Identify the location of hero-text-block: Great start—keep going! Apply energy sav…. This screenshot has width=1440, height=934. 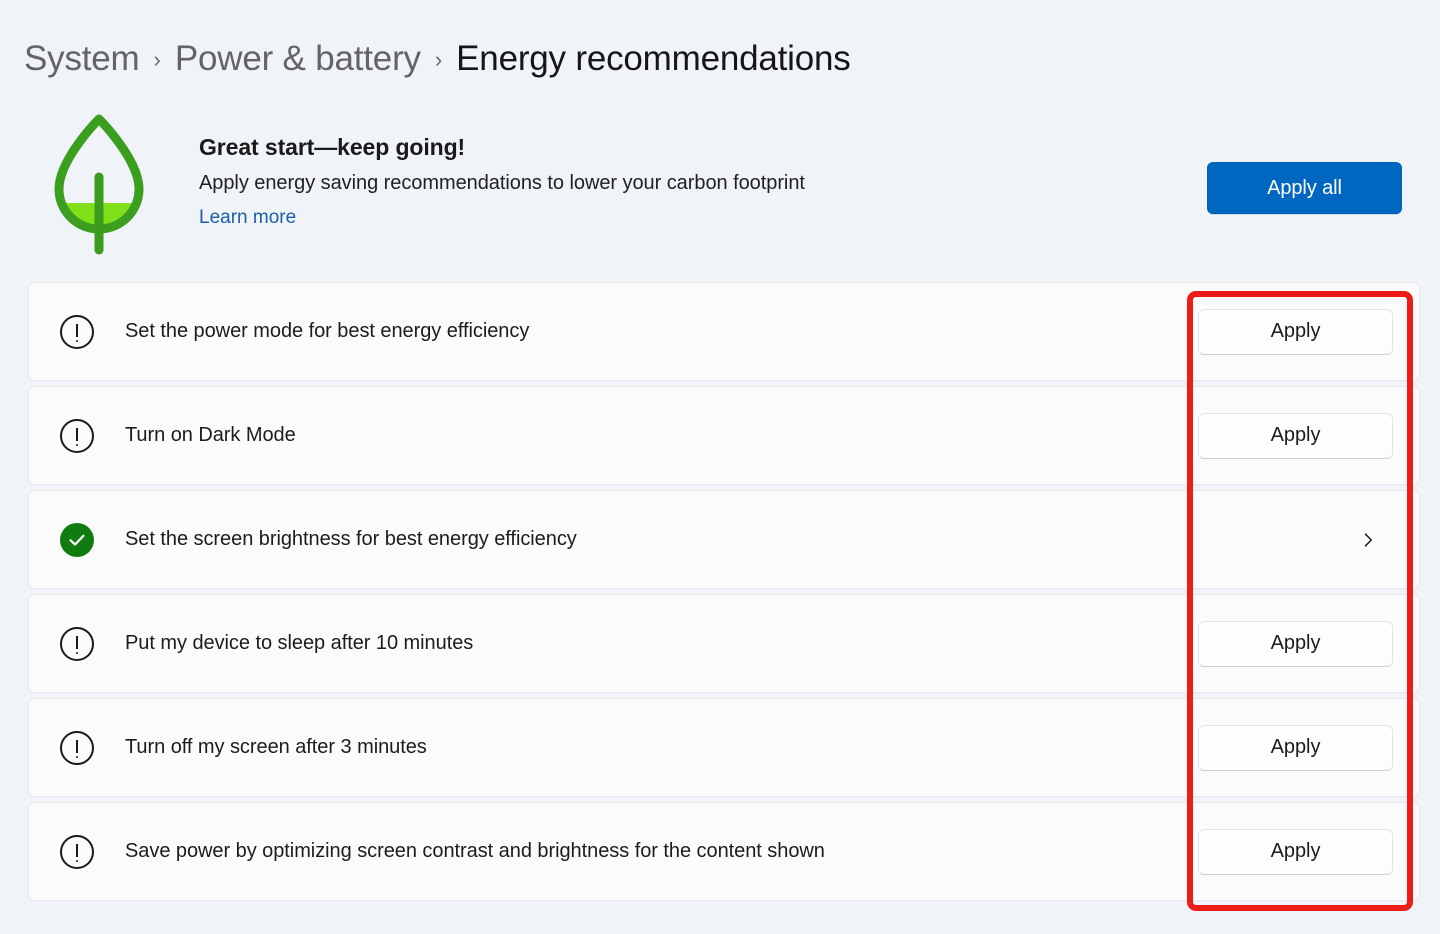
(502, 181).